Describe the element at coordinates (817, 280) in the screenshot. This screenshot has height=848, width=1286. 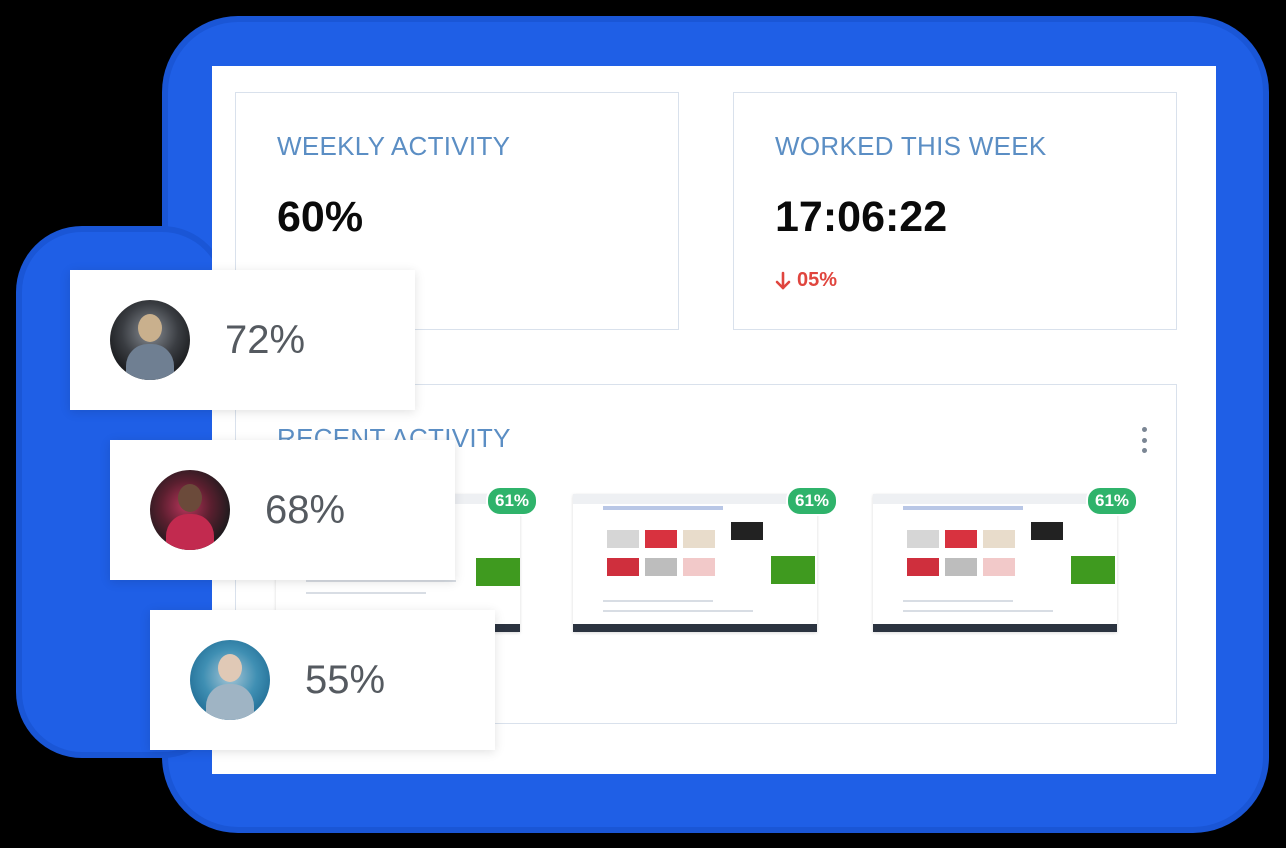
I see `worked-change-value: 05%` at that location.